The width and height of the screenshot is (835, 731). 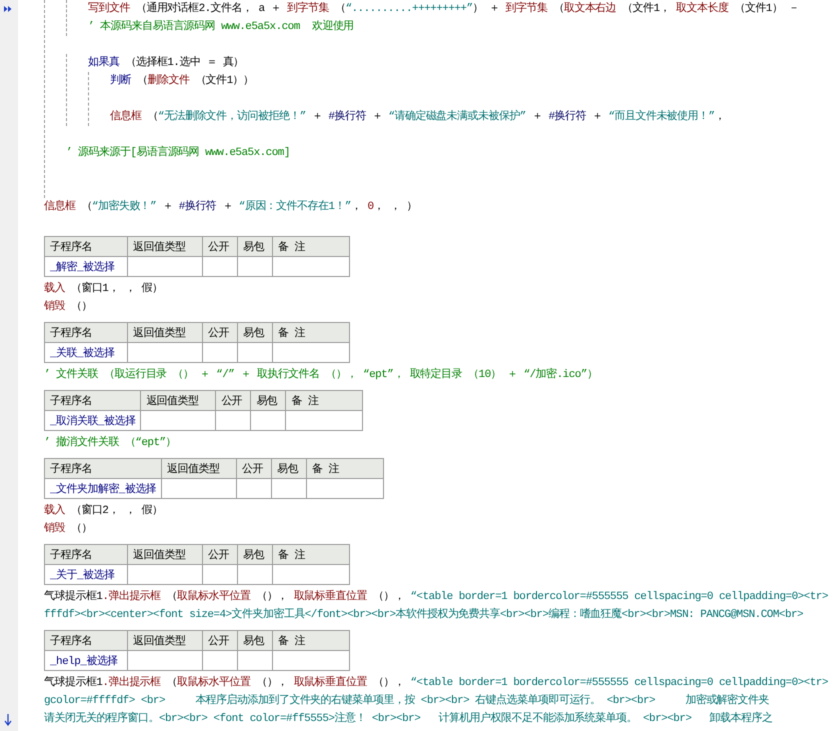 I want to click on code-line: ’ 源码来源于[易语言源码网 www.e5a5x.com], so click(x=178, y=152).